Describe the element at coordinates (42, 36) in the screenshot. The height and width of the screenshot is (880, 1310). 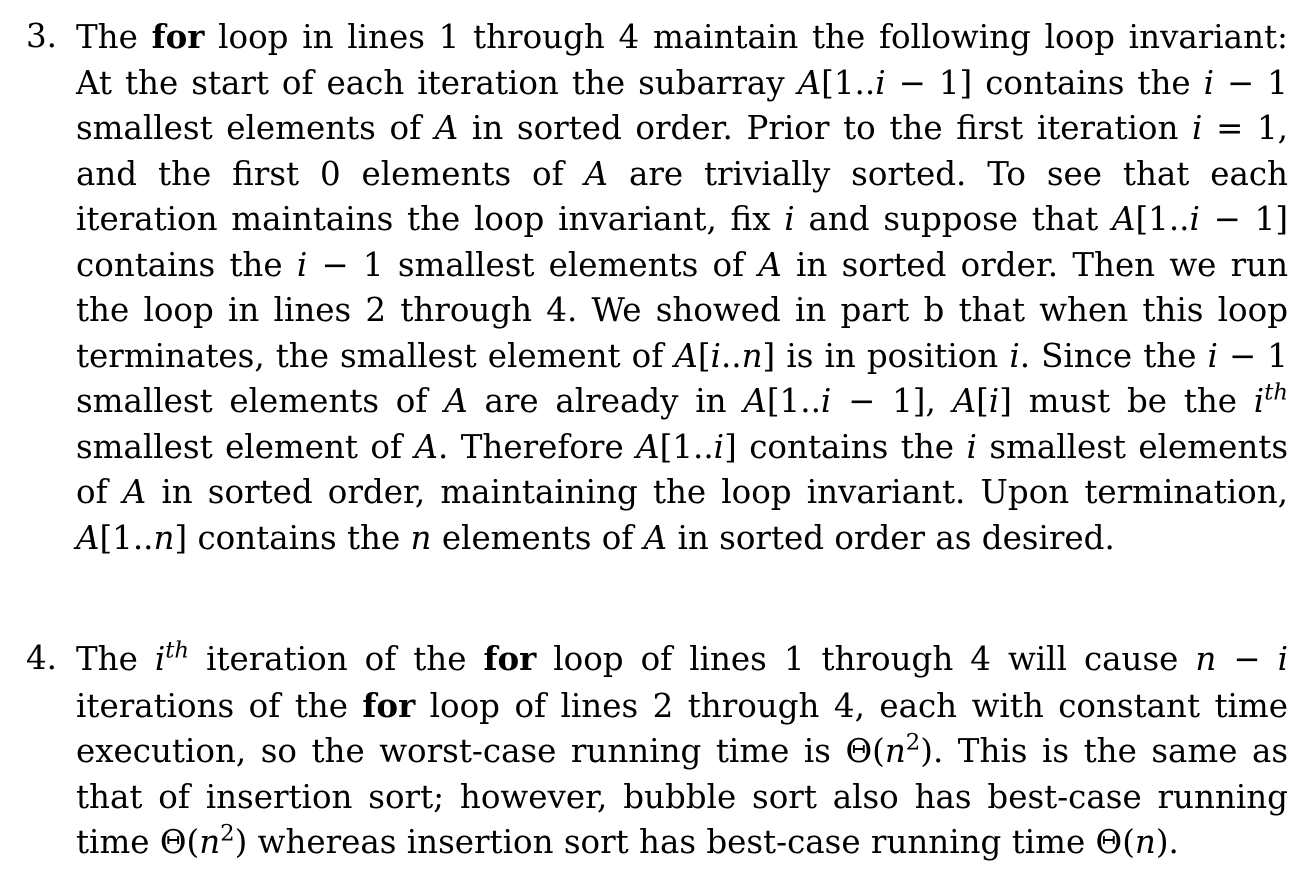
I see `item-number: 3.` at that location.